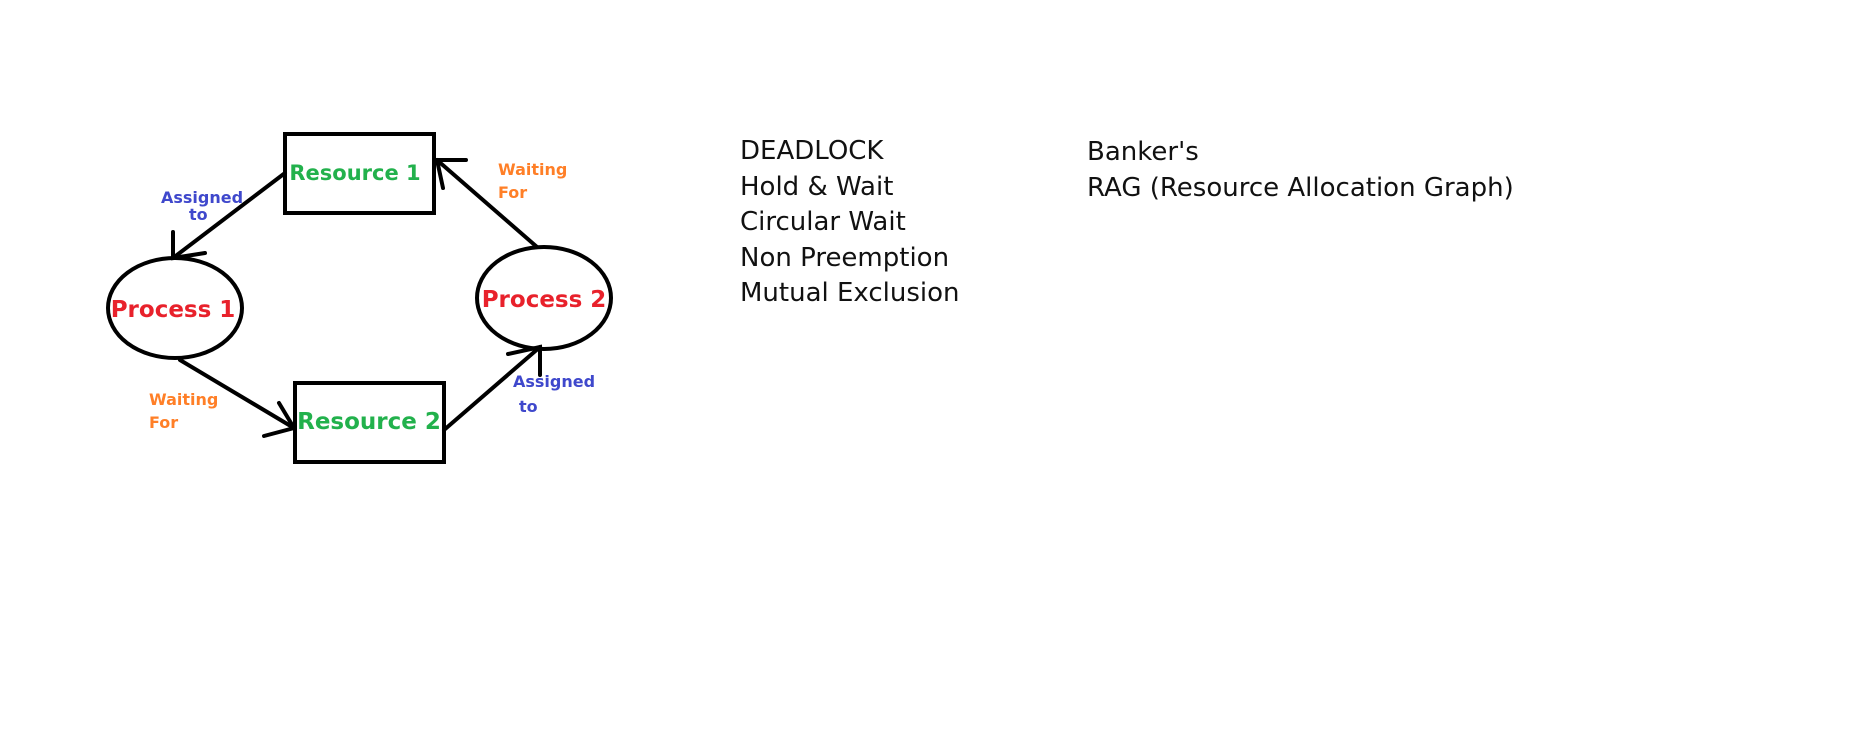 The image size is (1852, 743). What do you see at coordinates (1300, 187) in the screenshot?
I see `note-line: RAG (Resource Allocation Graph)` at bounding box center [1300, 187].